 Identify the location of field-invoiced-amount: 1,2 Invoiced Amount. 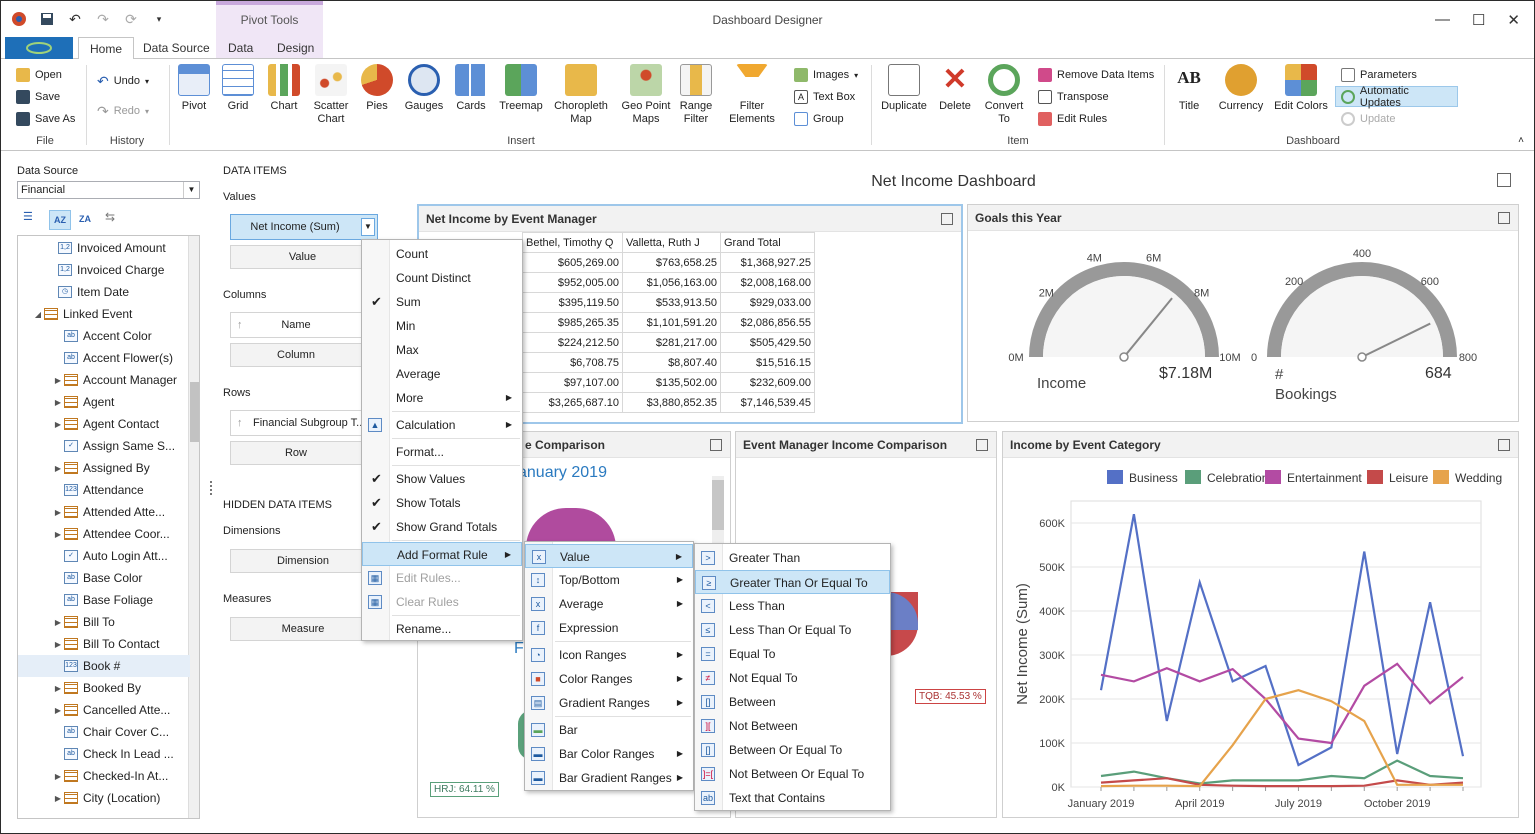
(104, 248).